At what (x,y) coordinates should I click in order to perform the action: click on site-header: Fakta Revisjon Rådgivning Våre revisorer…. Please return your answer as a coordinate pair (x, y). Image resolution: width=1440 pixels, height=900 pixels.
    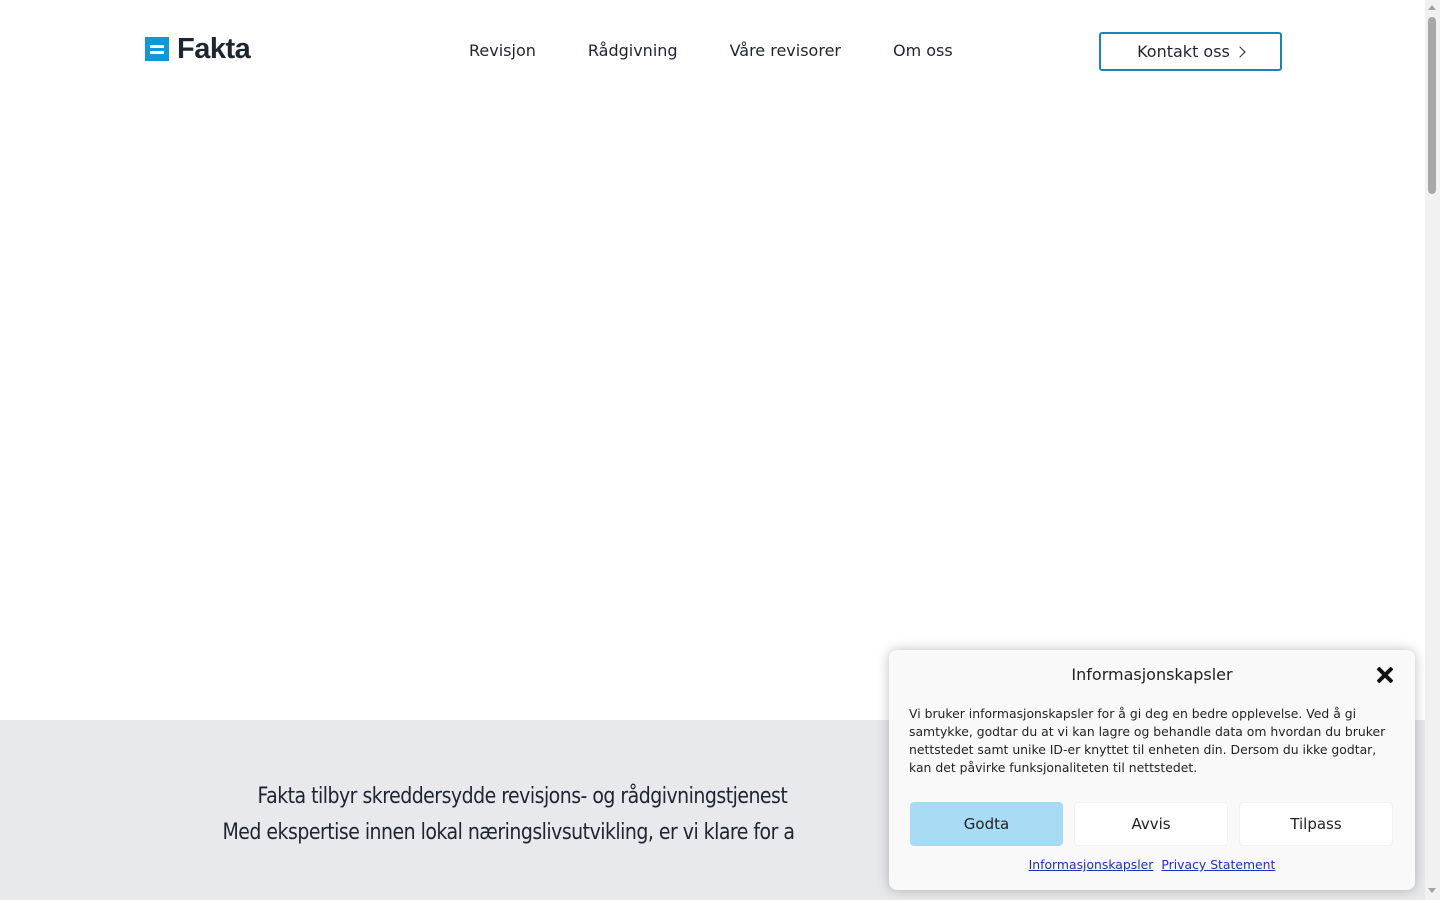
    Looking at the image, I should click on (712, 50).